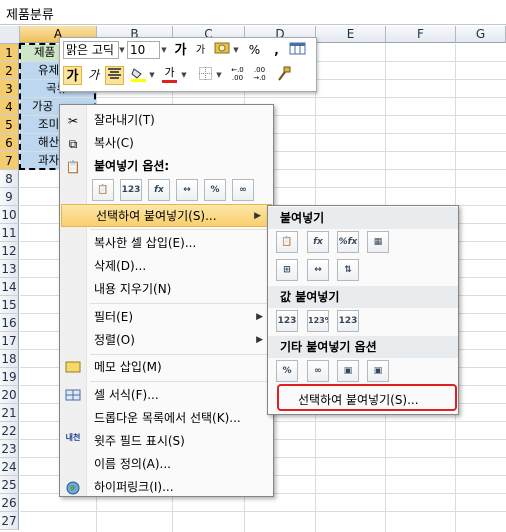  What do you see at coordinates (297, 50) in the screenshot?
I see `format-table-button` at bounding box center [297, 50].